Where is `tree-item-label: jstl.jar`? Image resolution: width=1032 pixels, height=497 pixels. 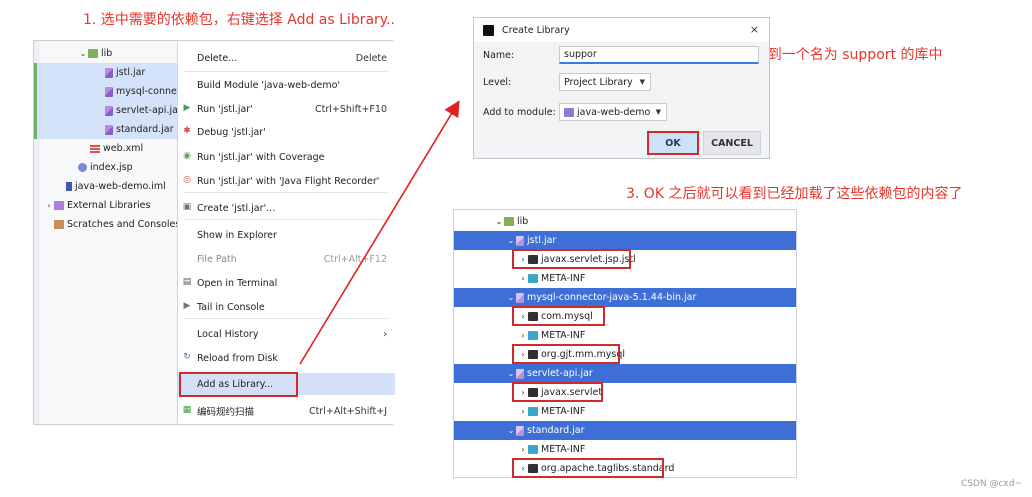
tree-item-label: jstl.jar is located at coordinates (542, 240).